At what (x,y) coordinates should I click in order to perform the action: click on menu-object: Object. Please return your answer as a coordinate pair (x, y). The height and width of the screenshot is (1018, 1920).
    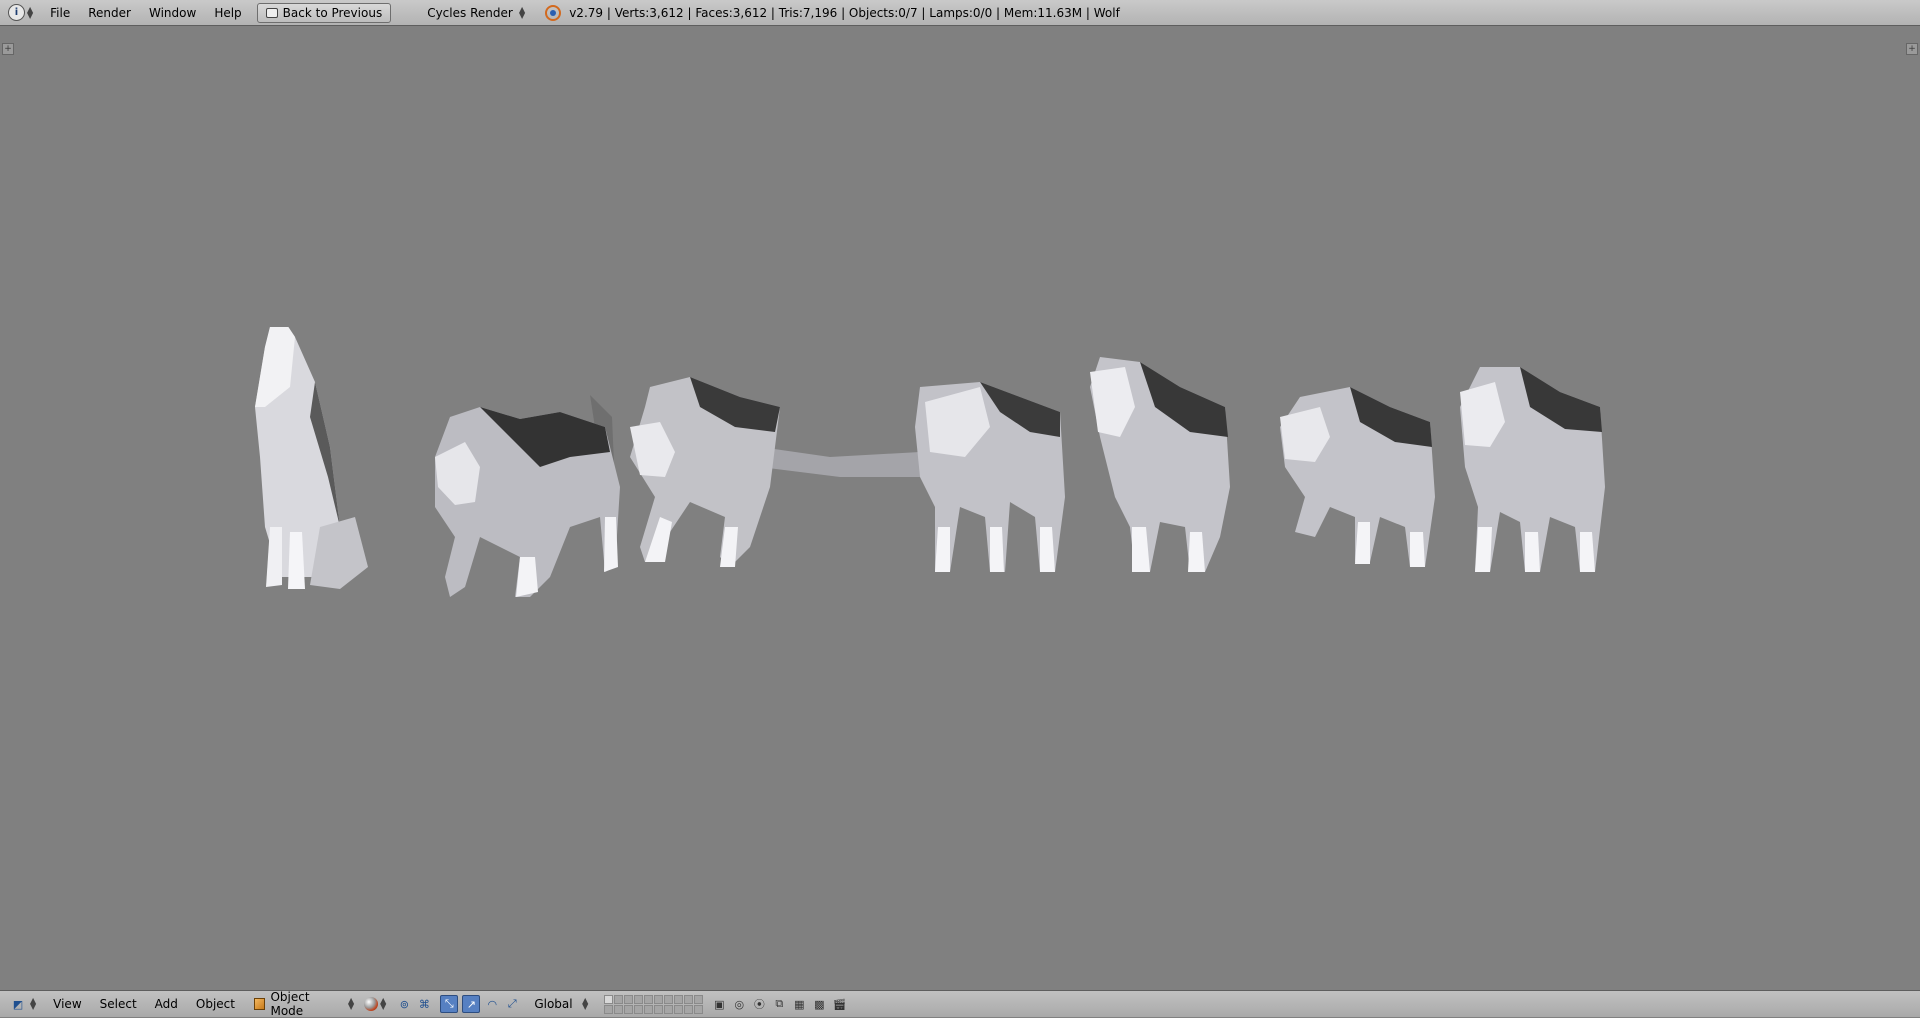
    Looking at the image, I should click on (215, 1004).